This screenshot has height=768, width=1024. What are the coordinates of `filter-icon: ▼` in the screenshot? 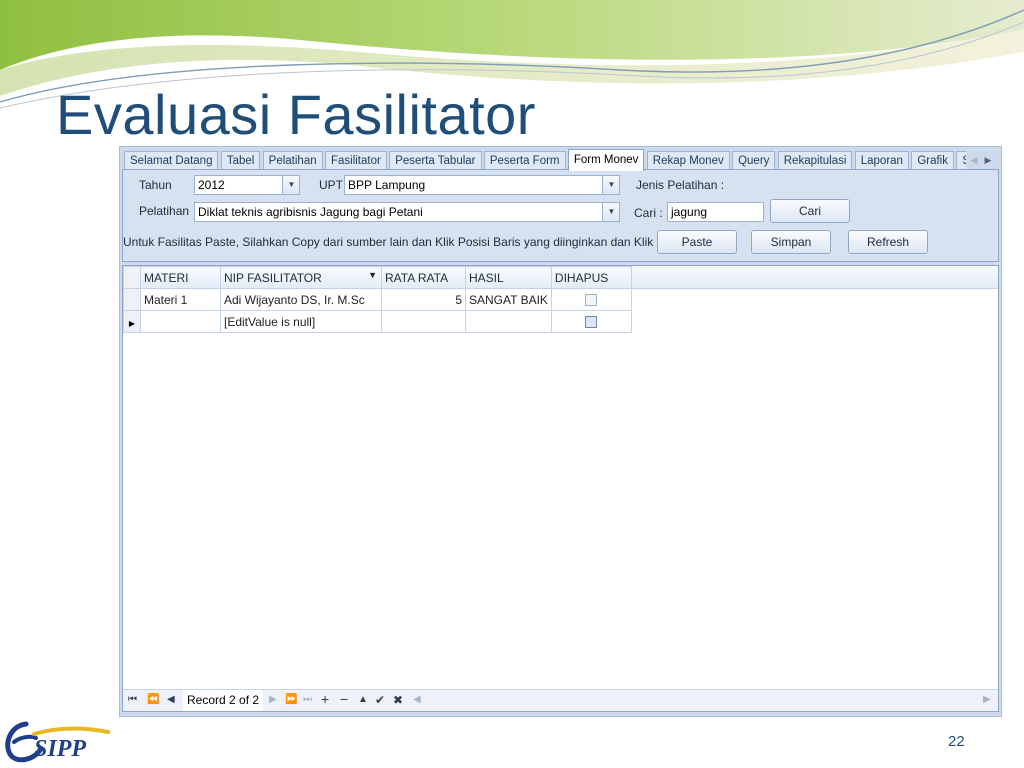 It's located at (372, 275).